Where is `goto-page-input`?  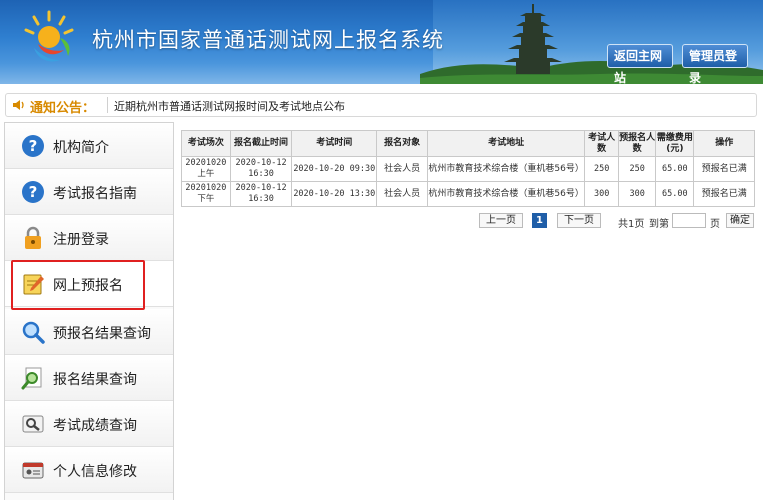
goto-page-input is located at coordinates (689, 220).